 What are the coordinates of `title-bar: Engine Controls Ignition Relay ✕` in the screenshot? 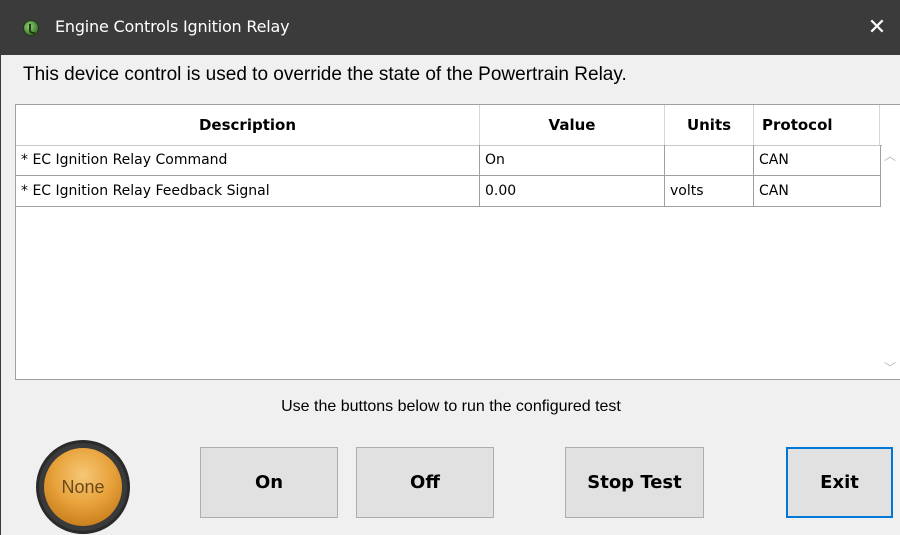 It's located at (450, 27).